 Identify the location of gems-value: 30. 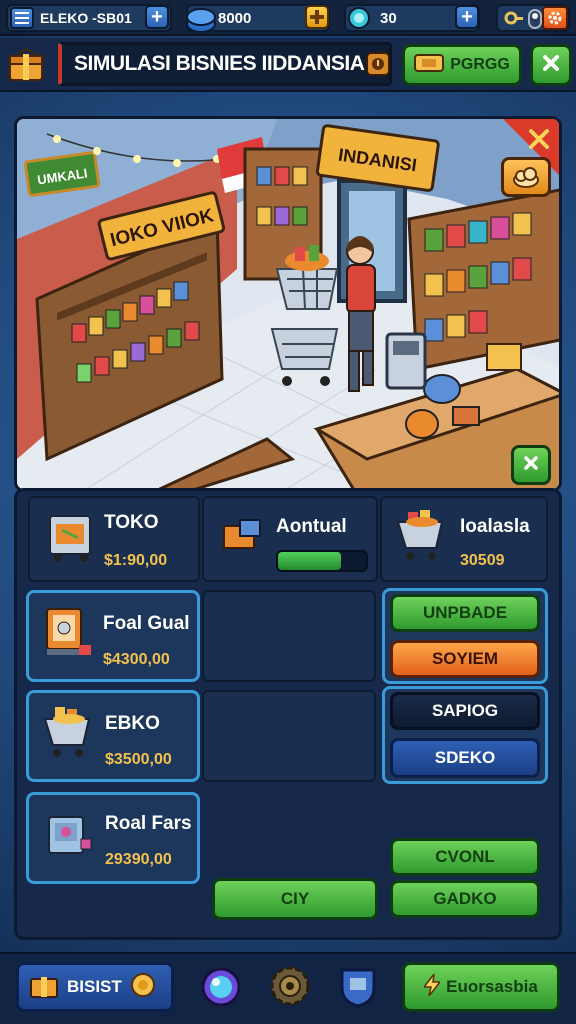
(388, 18).